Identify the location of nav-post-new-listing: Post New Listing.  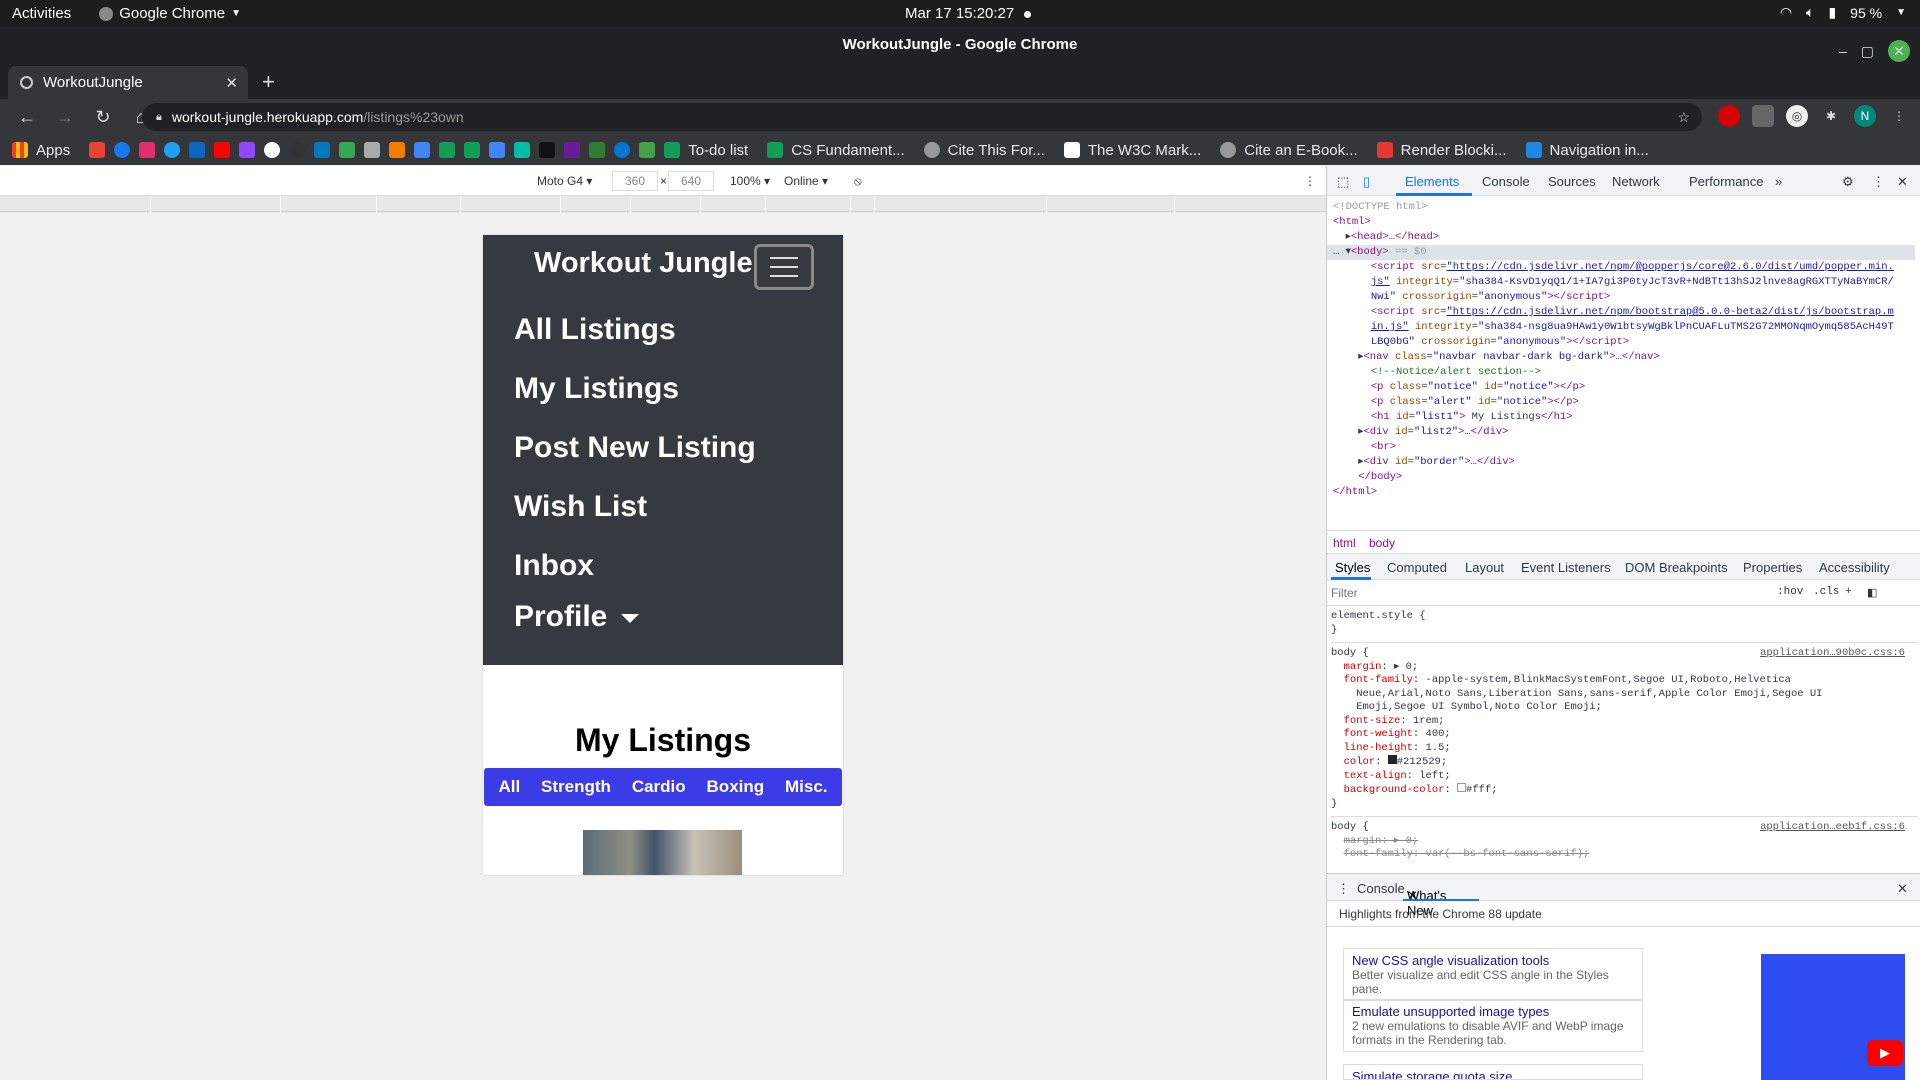
(635, 448).